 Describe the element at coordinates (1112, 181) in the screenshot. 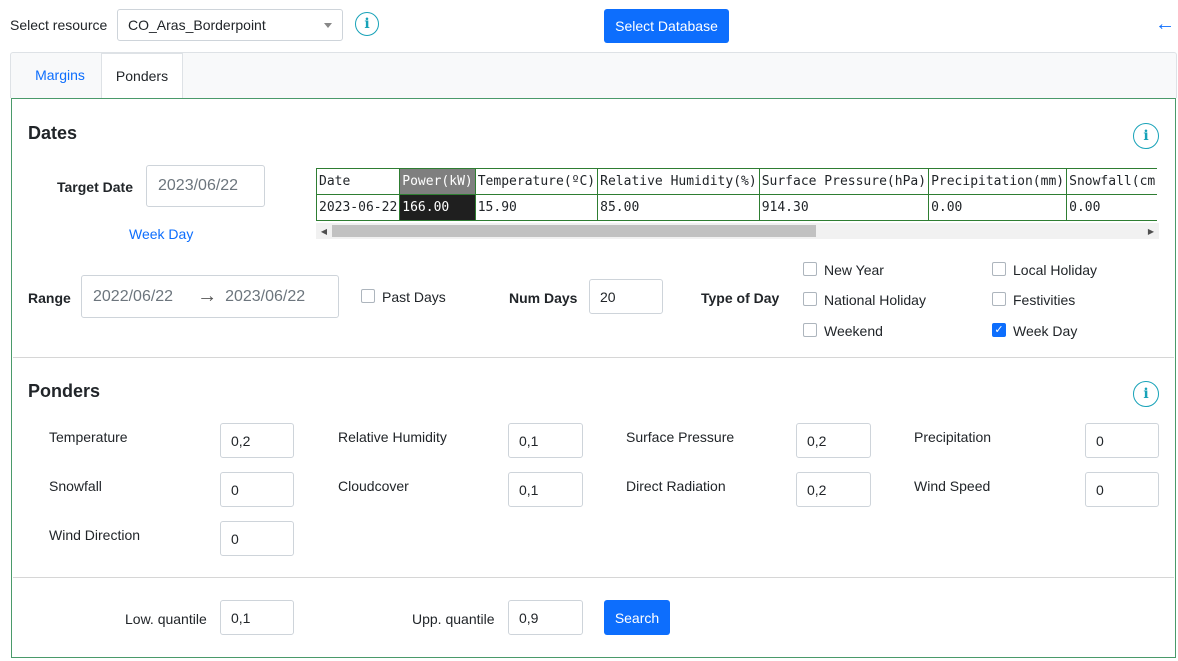

I see `column-header-snowfall: Snowfall(cm` at that location.